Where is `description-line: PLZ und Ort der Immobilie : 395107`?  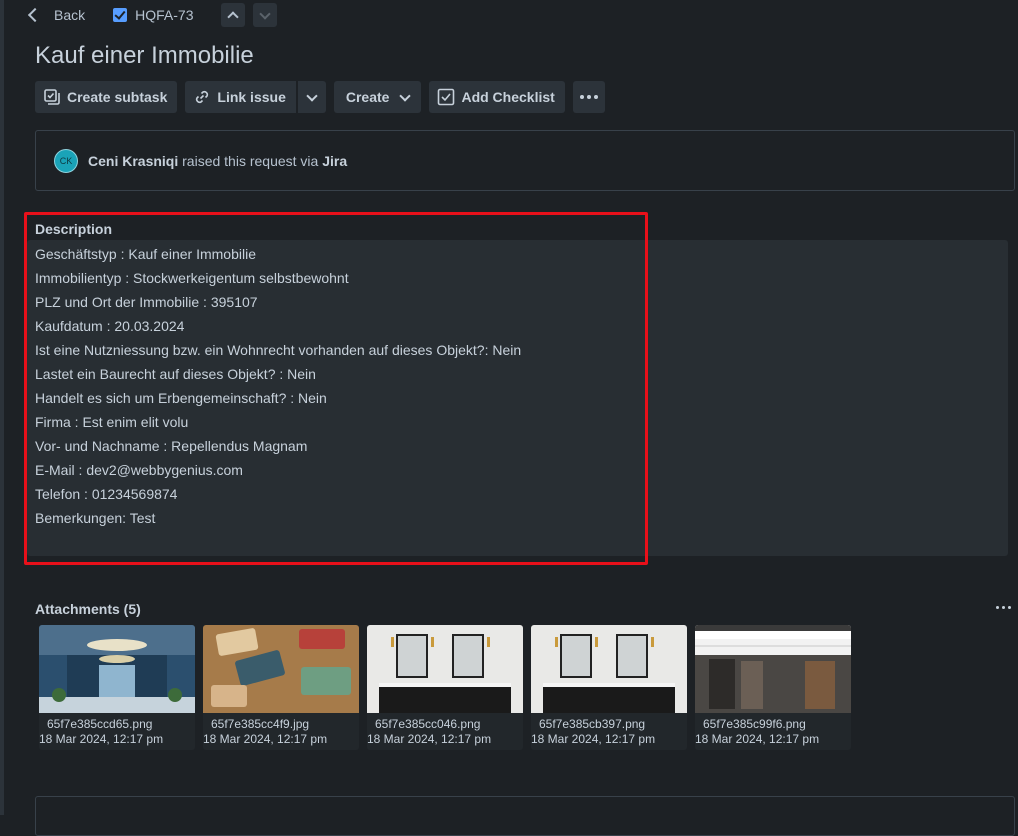
description-line: PLZ und Ort der Immobilie : 395107 is located at coordinates (146, 302).